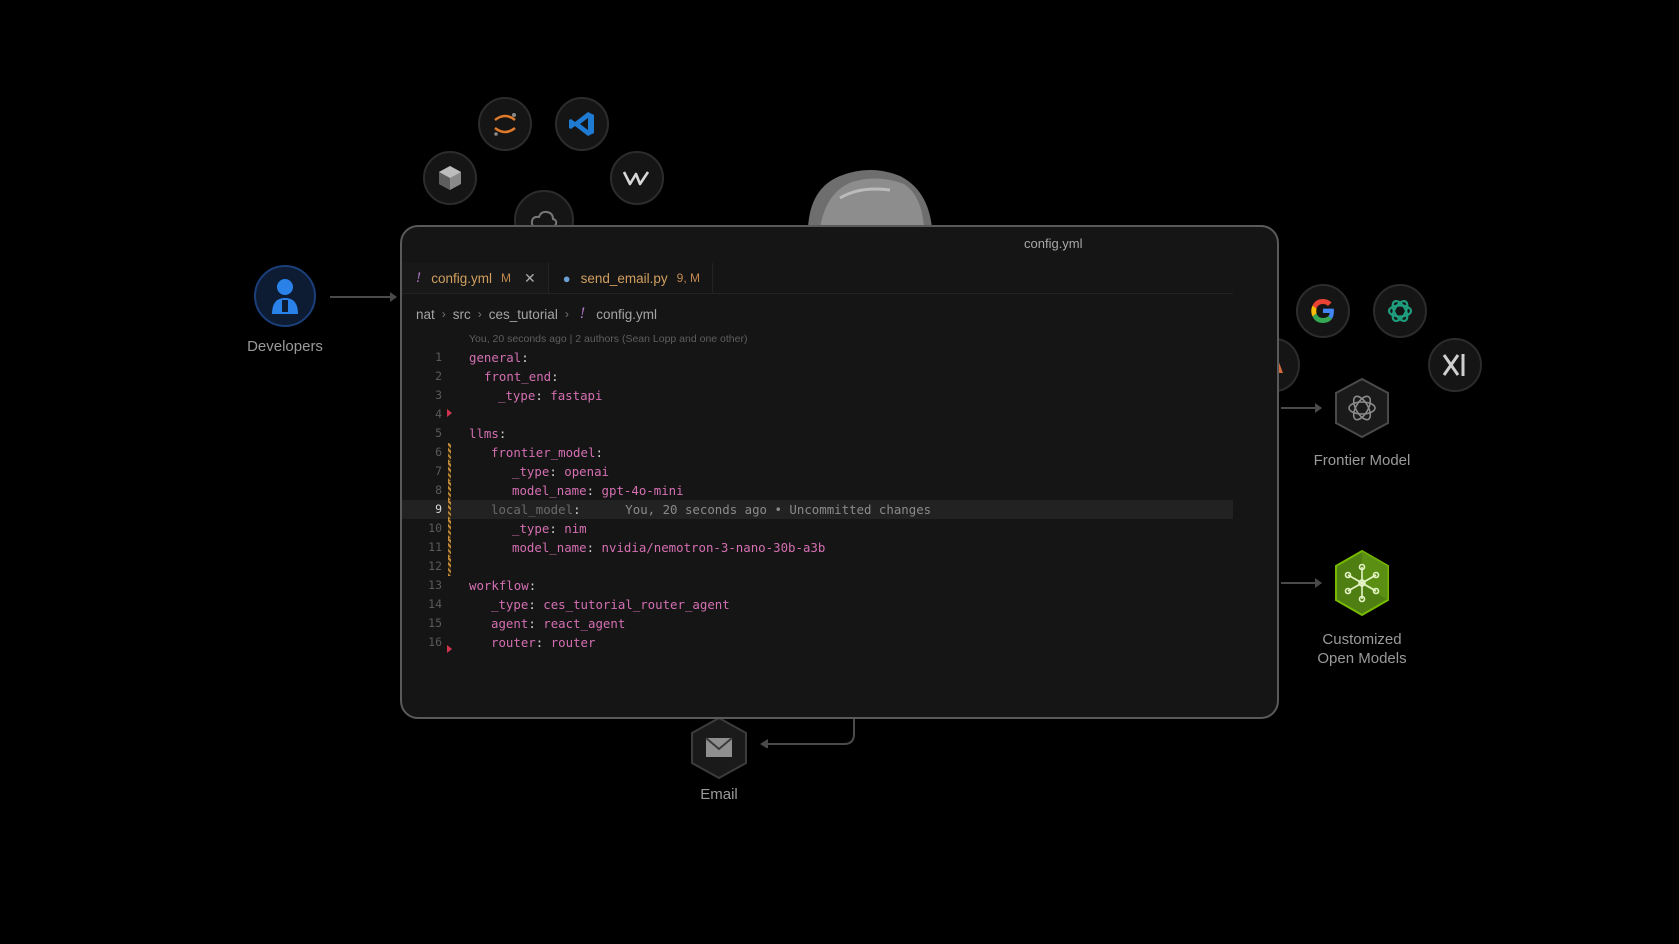 The width and height of the screenshot is (1679, 944). Describe the element at coordinates (530, 278) in the screenshot. I see `close-tab-button: ✕` at that location.